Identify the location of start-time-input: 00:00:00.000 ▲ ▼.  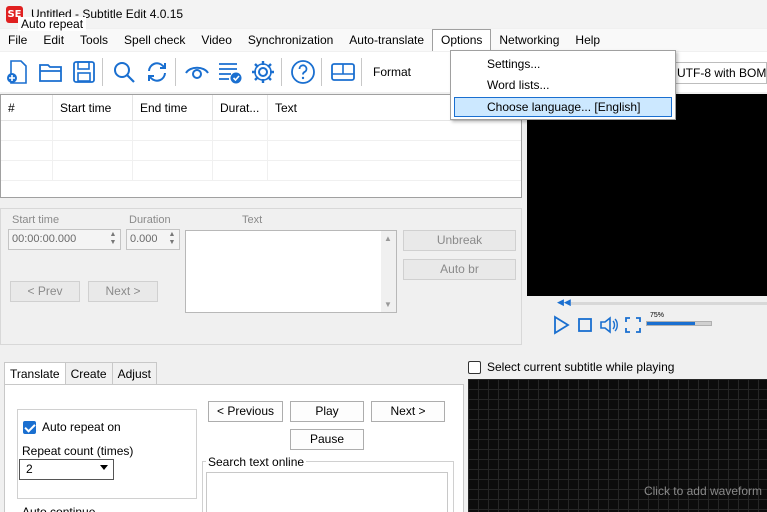
(64, 239).